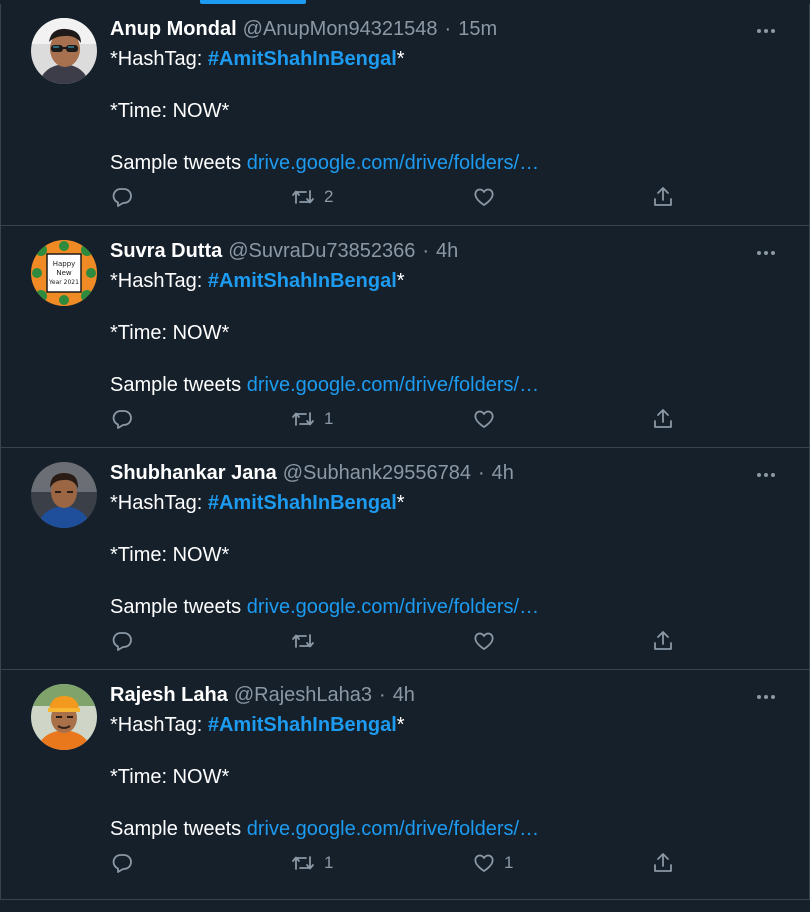  I want to click on tweet-header: Suvra Dutta @SuvraDu73852366 · 4h, so click(444, 254).